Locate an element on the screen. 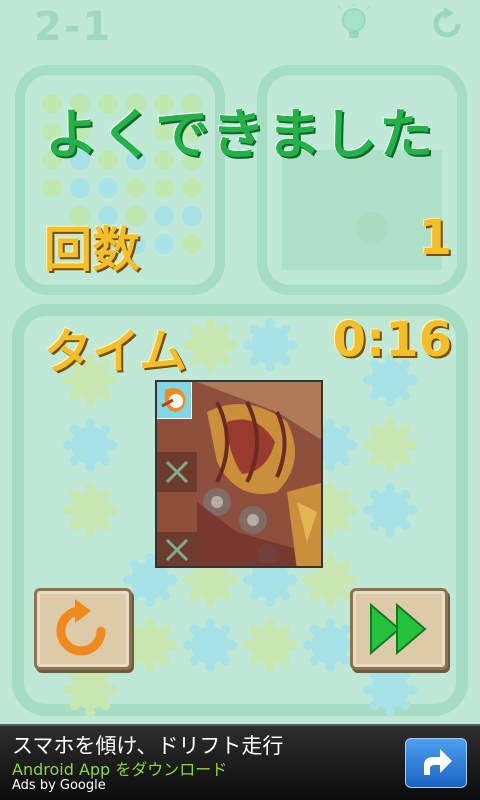 The width and height of the screenshot is (480, 800). retry-icon is located at coordinates (81, 627).